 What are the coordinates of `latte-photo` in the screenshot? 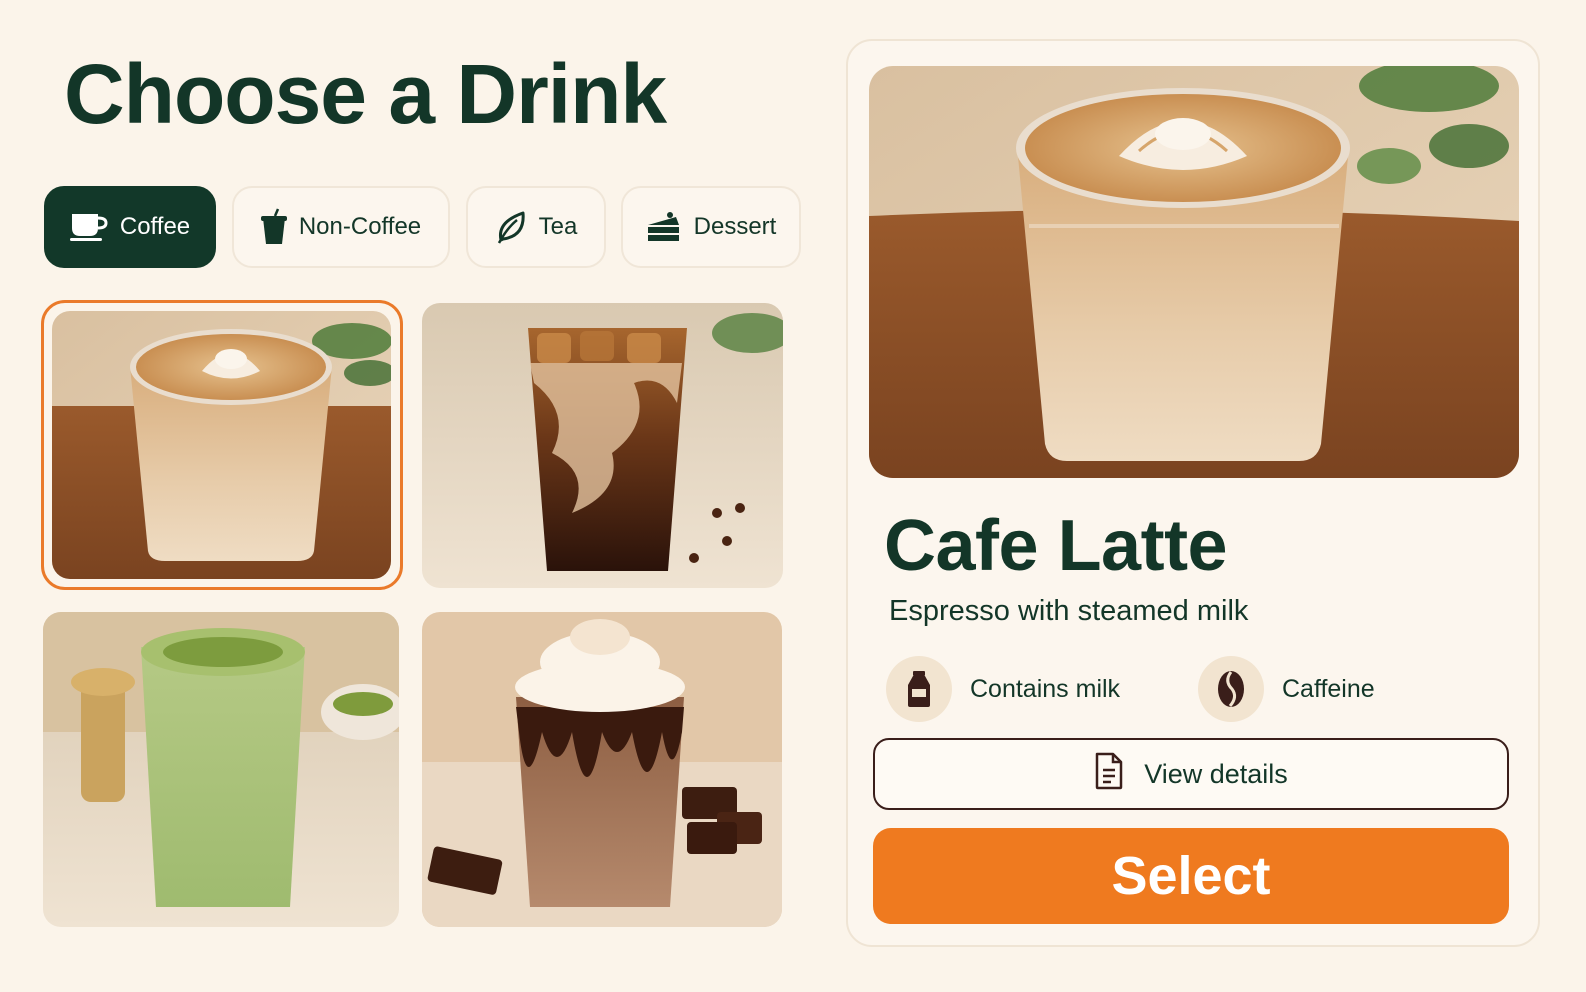 It's located at (221, 445).